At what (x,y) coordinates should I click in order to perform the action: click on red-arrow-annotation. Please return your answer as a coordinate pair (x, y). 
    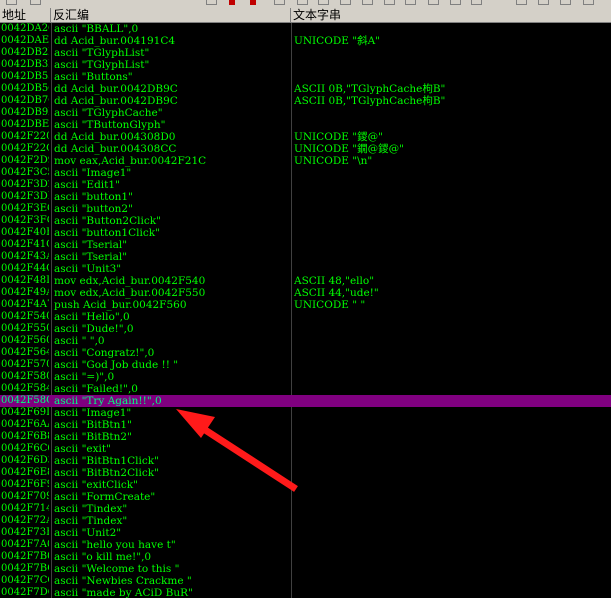
    Looking at the image, I should click on (237, 450).